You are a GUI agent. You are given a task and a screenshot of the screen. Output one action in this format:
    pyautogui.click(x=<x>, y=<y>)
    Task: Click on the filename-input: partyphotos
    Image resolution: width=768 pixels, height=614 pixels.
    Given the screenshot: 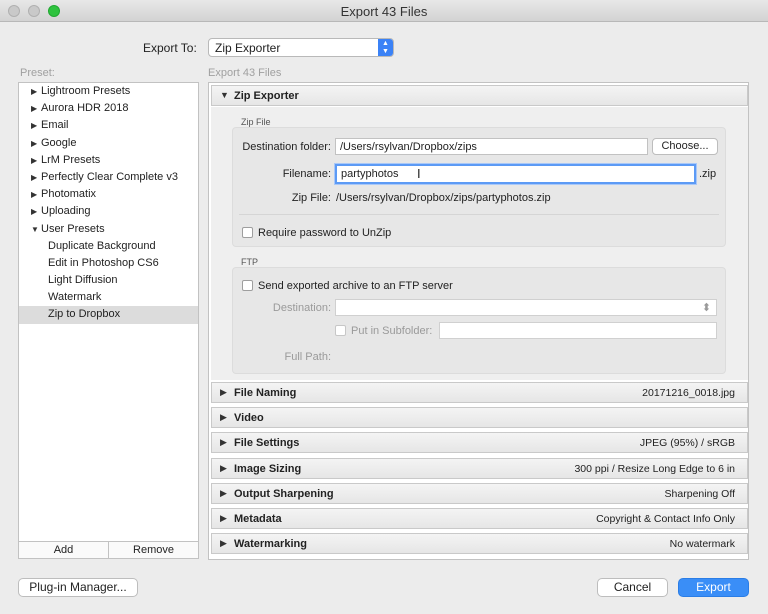 What is the action you would take?
    pyautogui.click(x=515, y=174)
    